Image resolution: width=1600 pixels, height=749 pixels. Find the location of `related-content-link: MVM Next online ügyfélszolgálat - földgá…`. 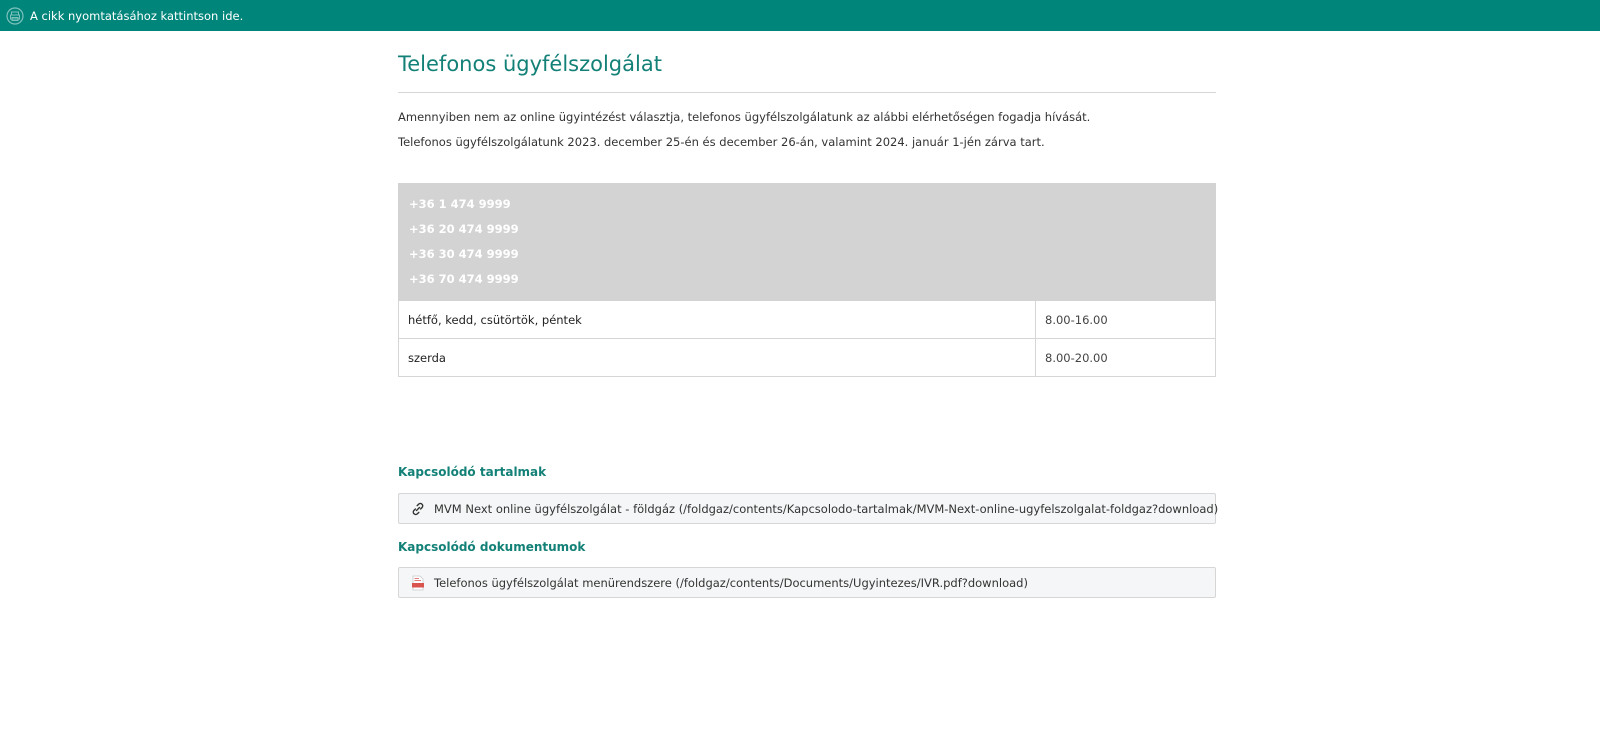

related-content-link: MVM Next online ügyfélszolgálat - földgá… is located at coordinates (808, 508).